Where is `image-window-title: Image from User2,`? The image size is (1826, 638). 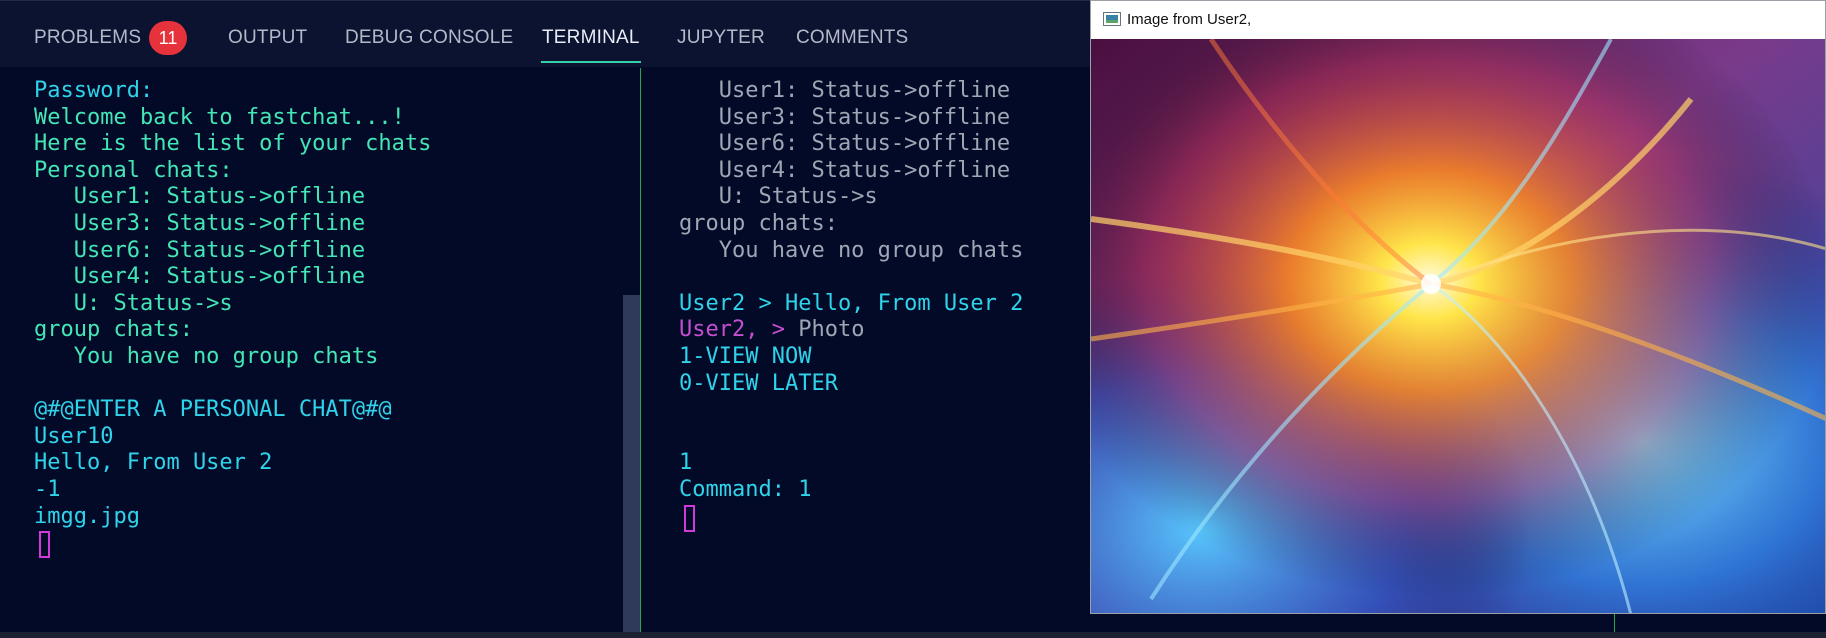 image-window-title: Image from User2, is located at coordinates (1189, 19).